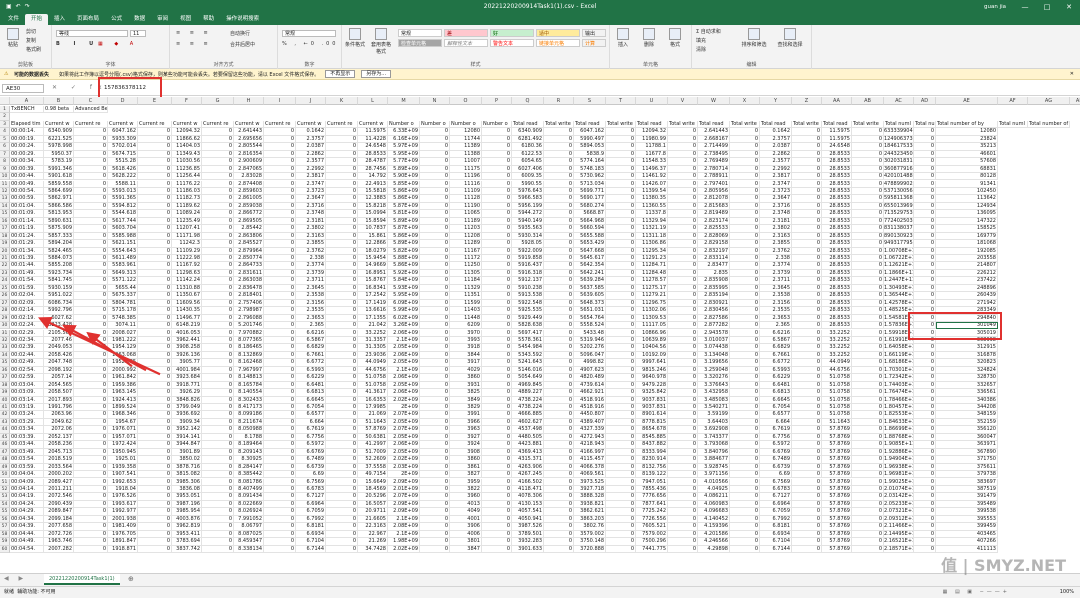 The height and width of the screenshot is (598, 1080). What do you see at coordinates (714, 497) in the screenshot?
I see `cell: 4.086211` at bounding box center [714, 497].